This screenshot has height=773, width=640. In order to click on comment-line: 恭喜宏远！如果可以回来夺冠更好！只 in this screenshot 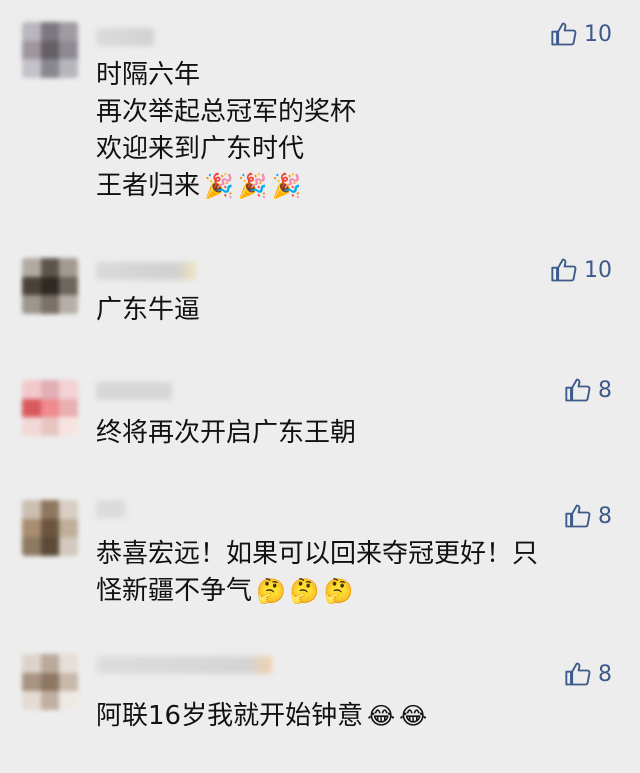, I will do `click(317, 554)`.